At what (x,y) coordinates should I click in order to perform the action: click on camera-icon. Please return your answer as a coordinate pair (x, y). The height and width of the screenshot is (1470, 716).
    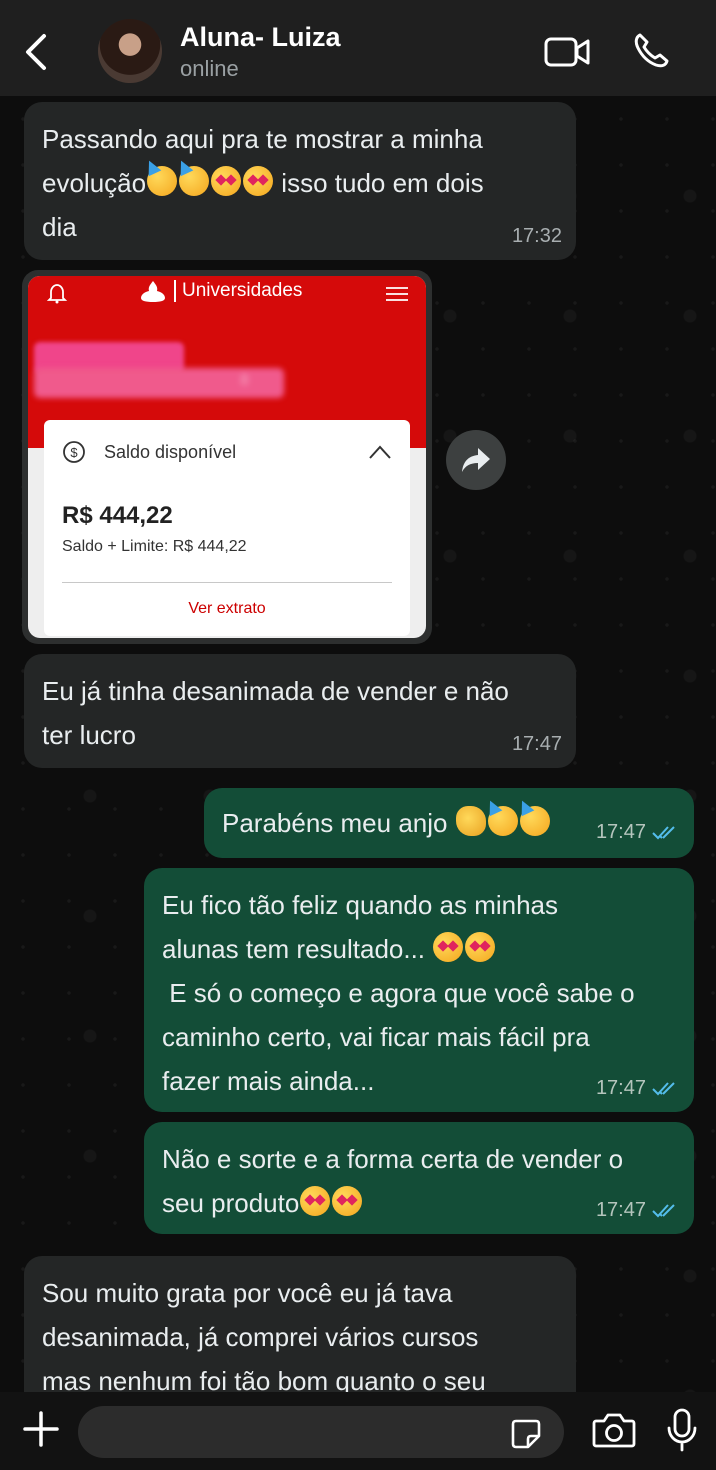
    Looking at the image, I should click on (614, 1430).